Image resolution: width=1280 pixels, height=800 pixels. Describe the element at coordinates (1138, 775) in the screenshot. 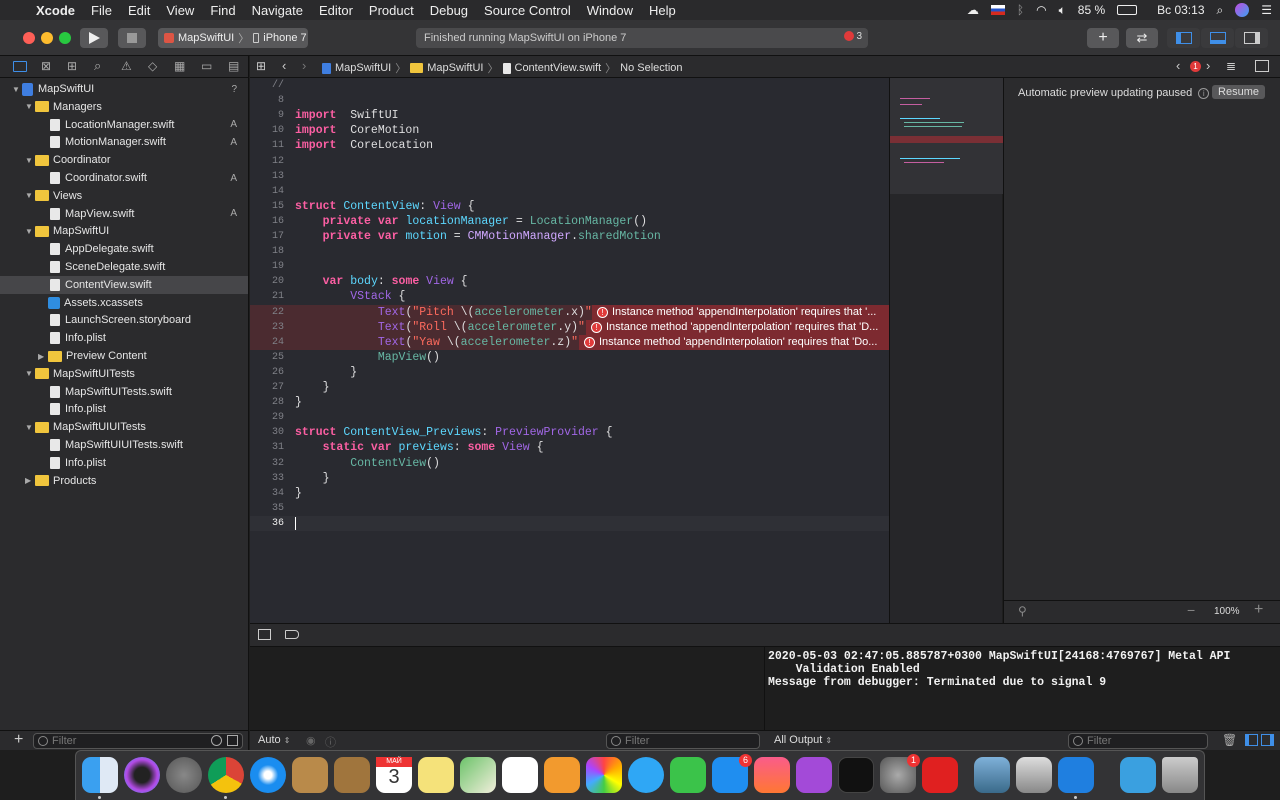

I see `downloads-folder-icon` at that location.